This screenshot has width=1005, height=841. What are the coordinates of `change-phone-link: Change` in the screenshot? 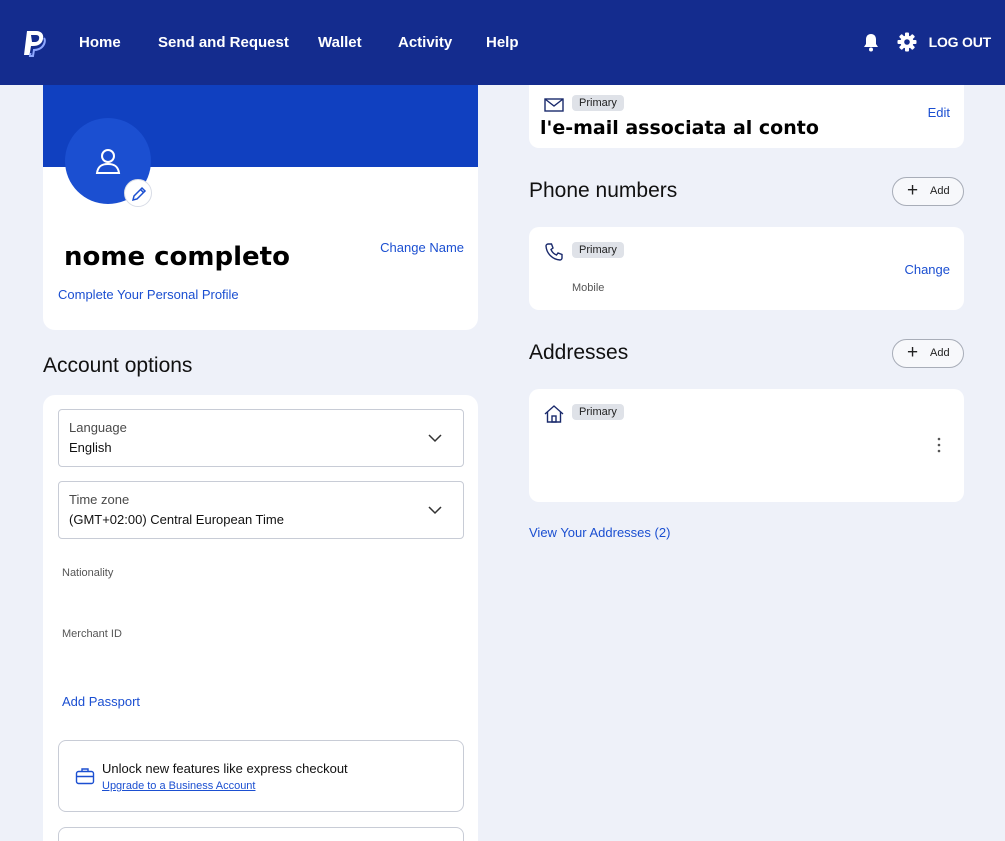 It's located at (927, 269).